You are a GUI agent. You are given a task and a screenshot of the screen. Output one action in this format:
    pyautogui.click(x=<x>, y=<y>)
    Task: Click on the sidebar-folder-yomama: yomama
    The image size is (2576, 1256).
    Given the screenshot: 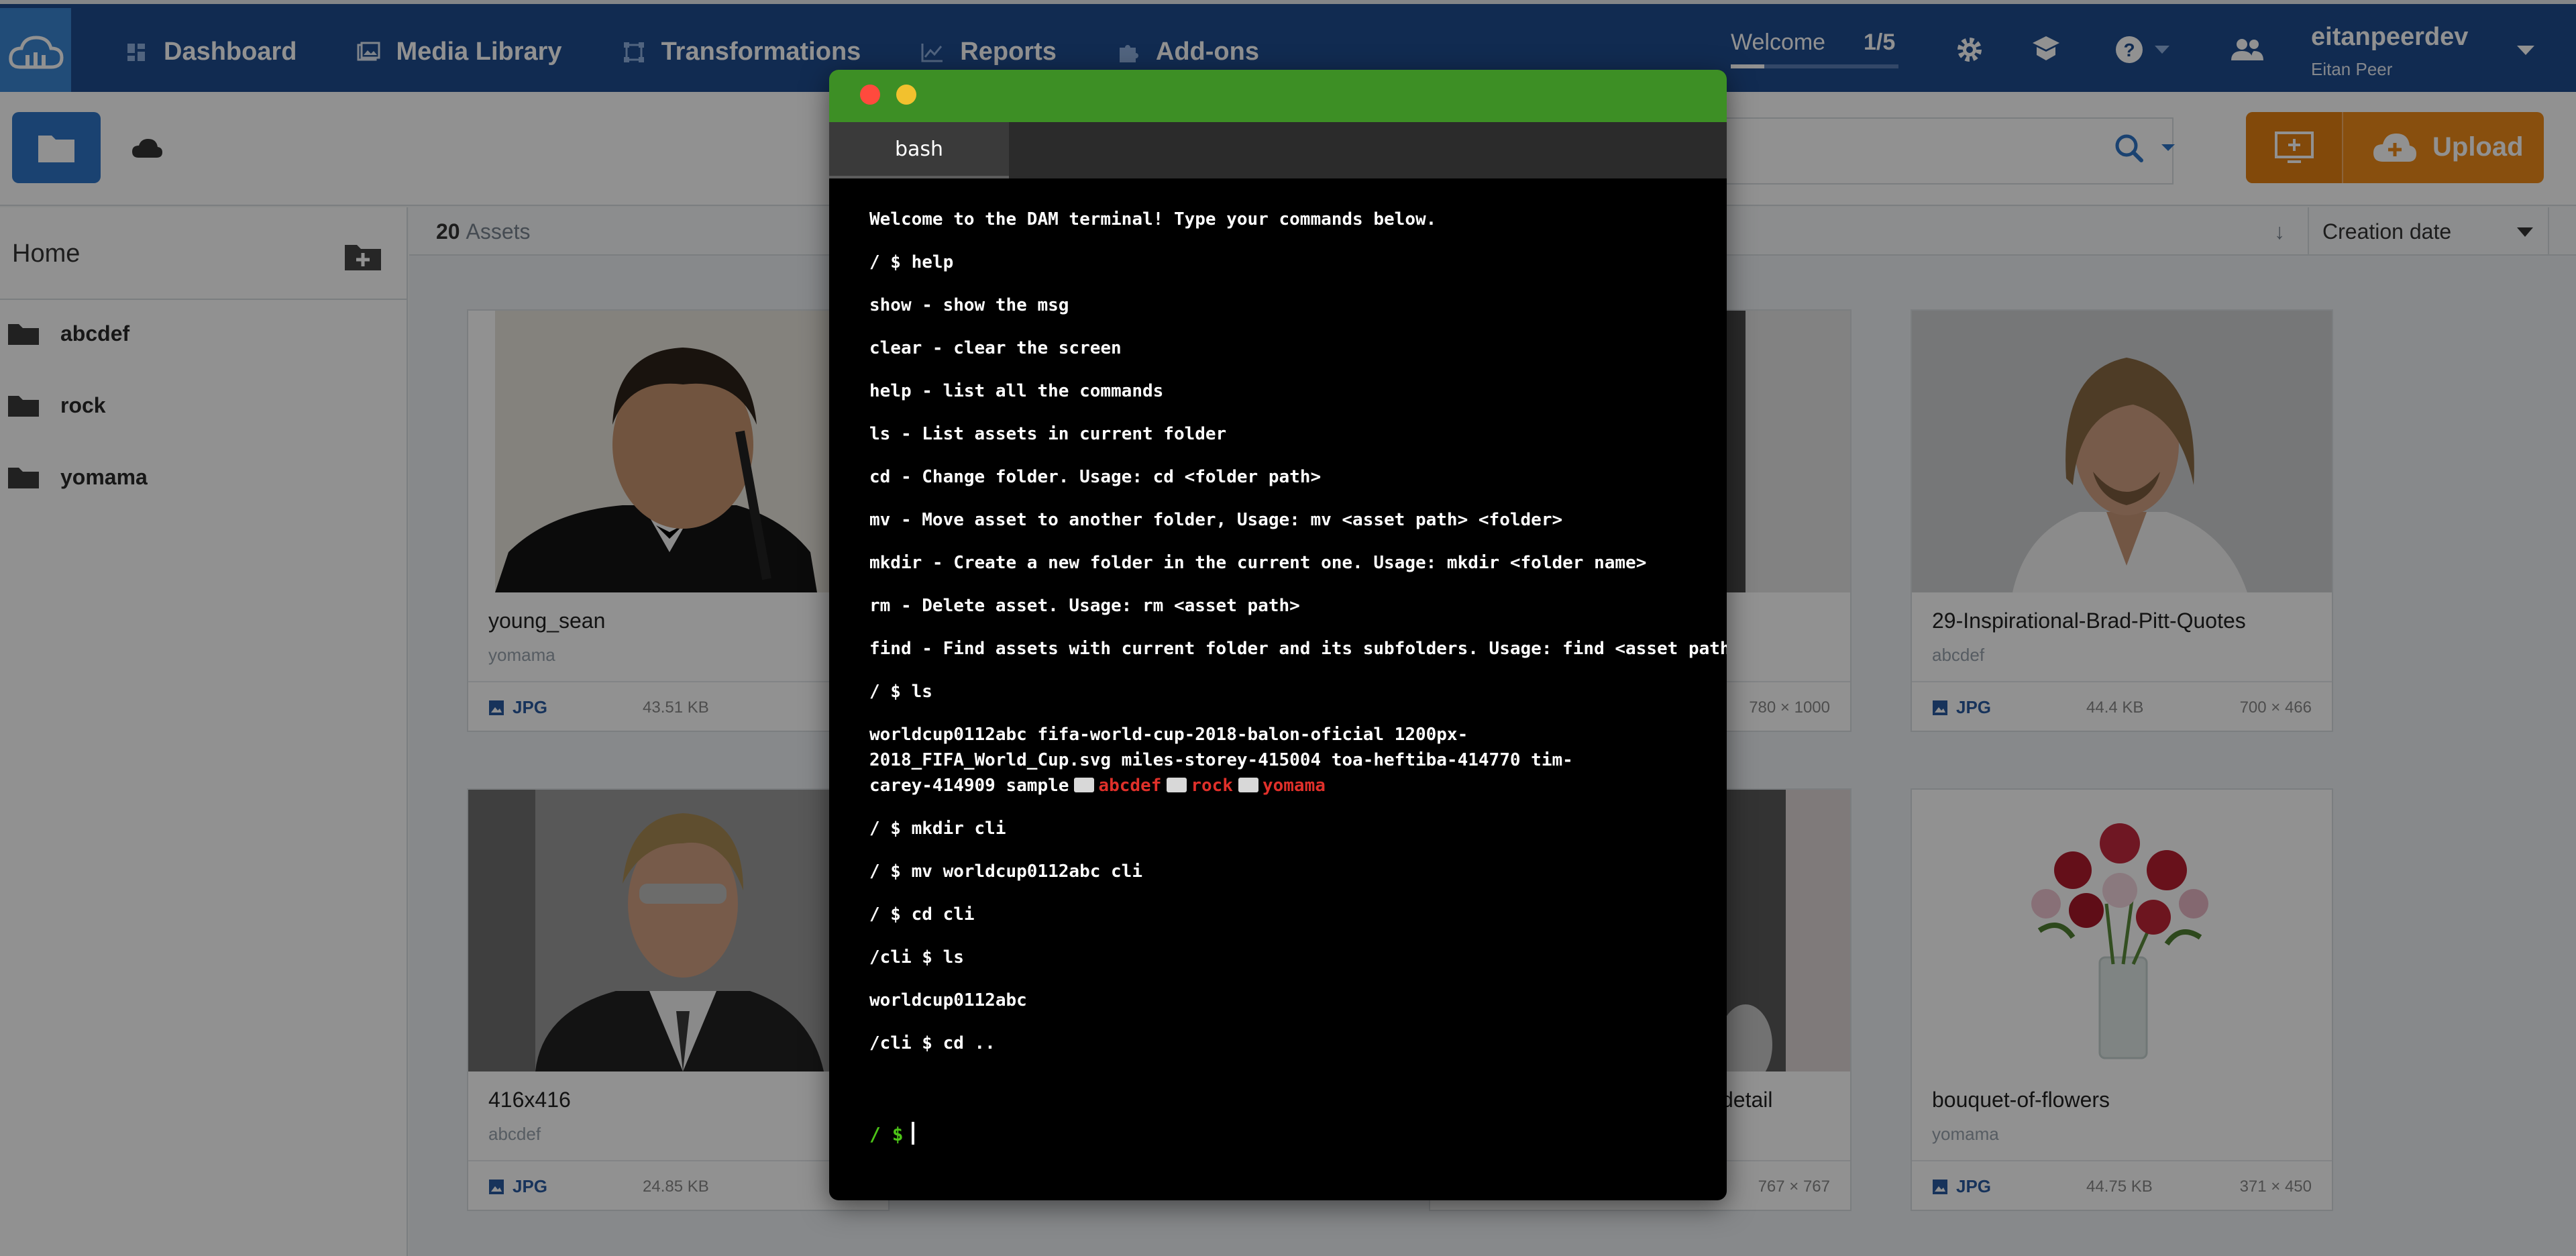 What is the action you would take?
    pyautogui.click(x=77, y=477)
    